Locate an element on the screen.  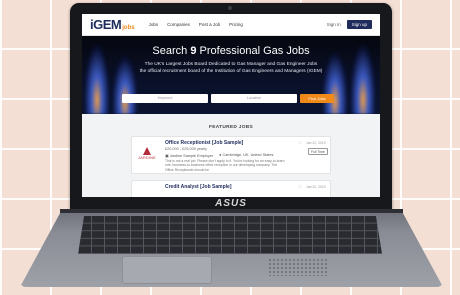
company-logo-mark is located at coordinates (147, 151).